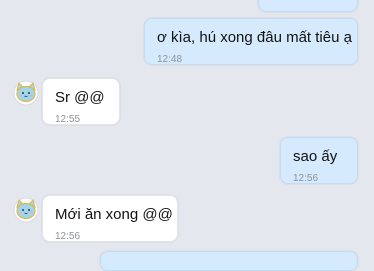  What do you see at coordinates (170, 59) in the screenshot?
I see `message-time: 12:48` at bounding box center [170, 59].